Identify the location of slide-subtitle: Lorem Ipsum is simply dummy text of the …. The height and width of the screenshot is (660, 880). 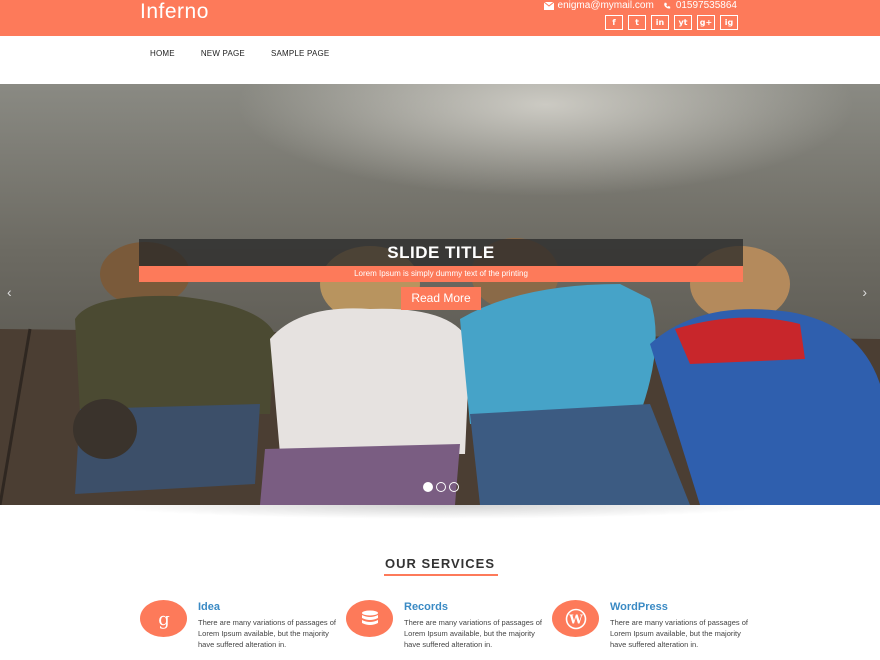
(441, 274).